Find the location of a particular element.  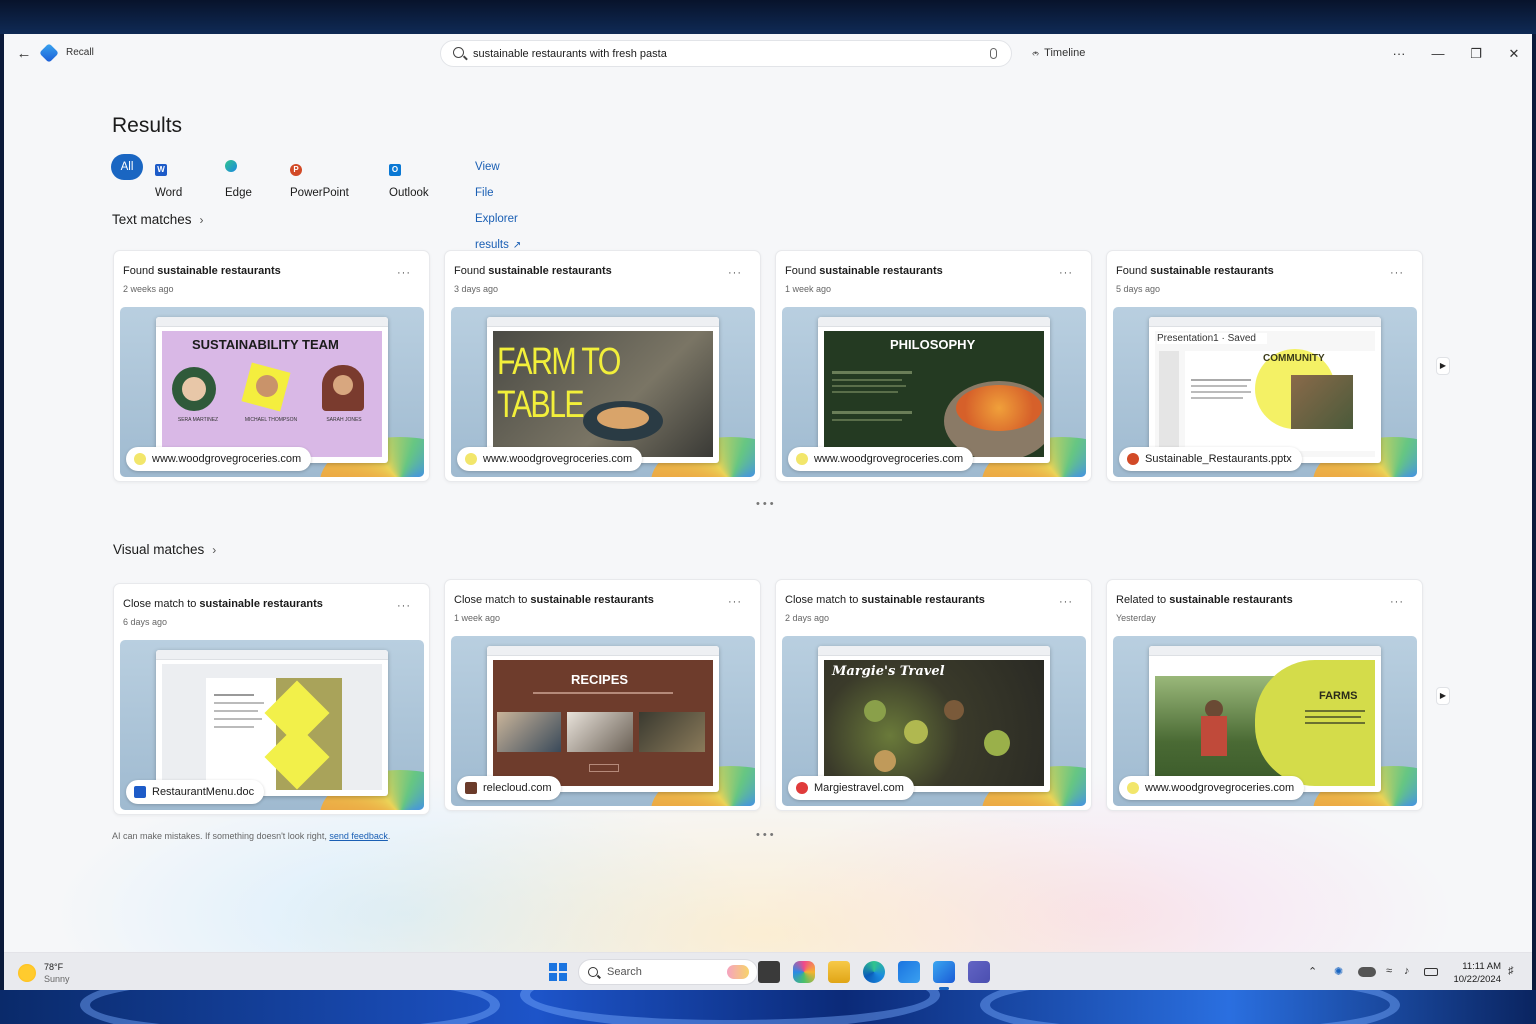

visual-matches-heading: Visual matches › is located at coordinates (164, 549).